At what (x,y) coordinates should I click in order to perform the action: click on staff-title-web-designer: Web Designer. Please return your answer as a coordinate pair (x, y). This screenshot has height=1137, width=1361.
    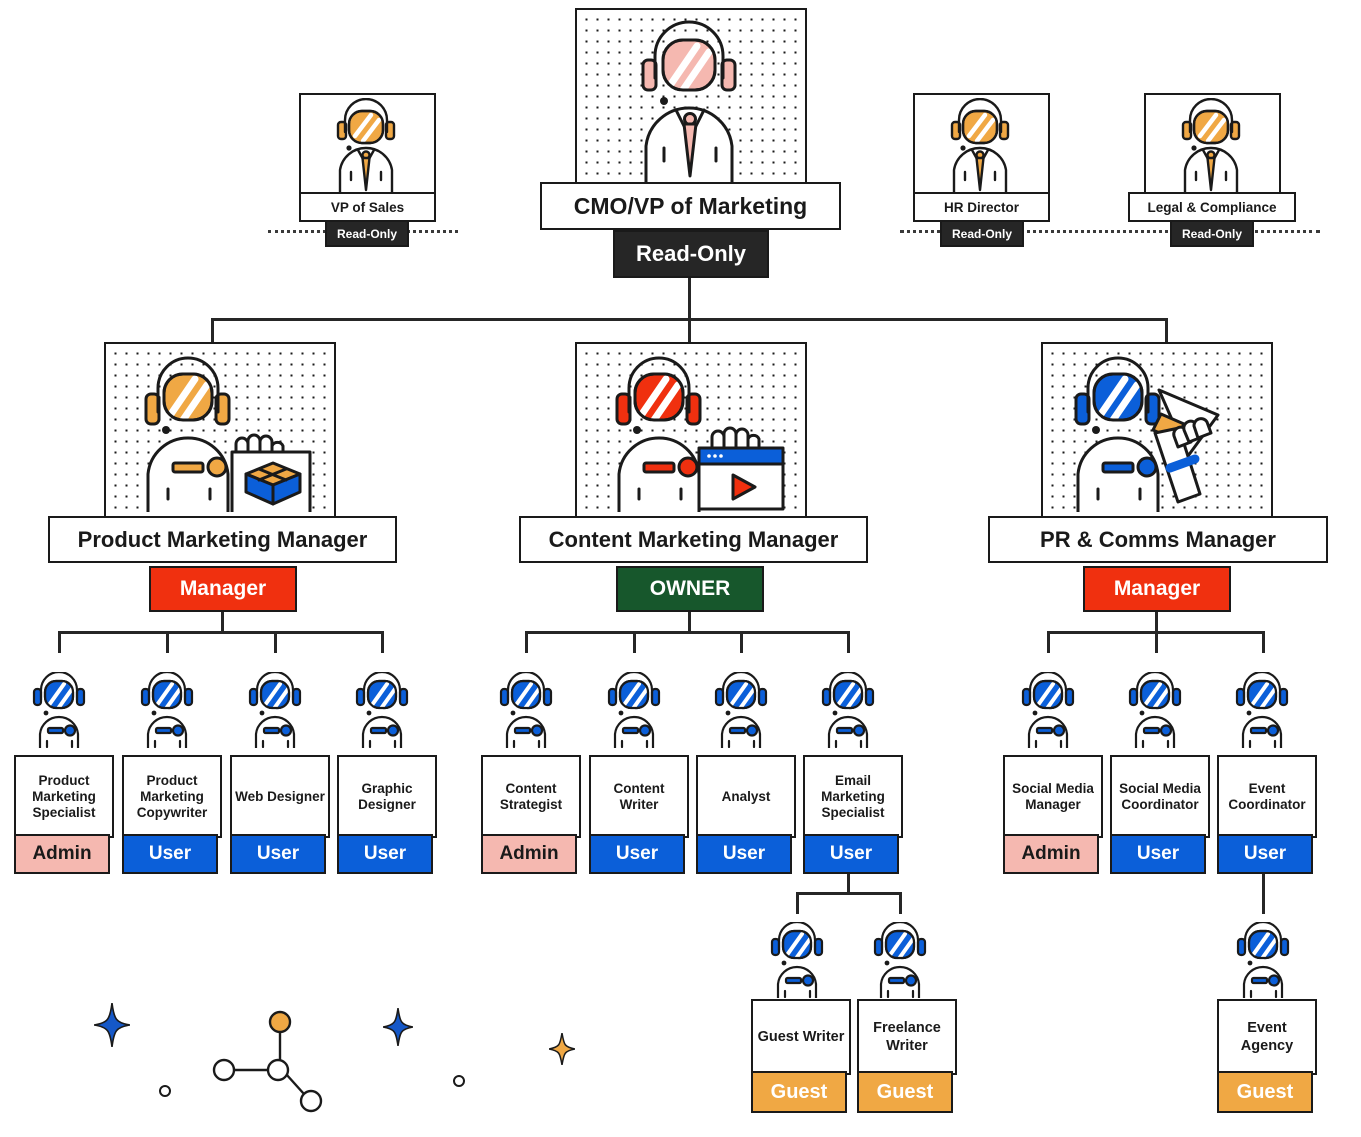
    Looking at the image, I should click on (280, 796).